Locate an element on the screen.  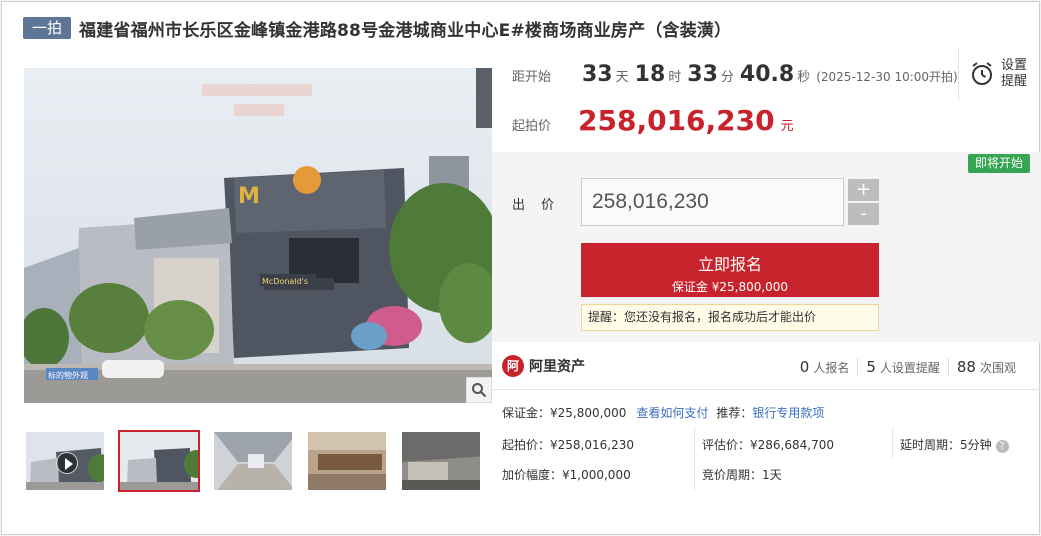
countdown-label: 距开始 is located at coordinates (532, 77).